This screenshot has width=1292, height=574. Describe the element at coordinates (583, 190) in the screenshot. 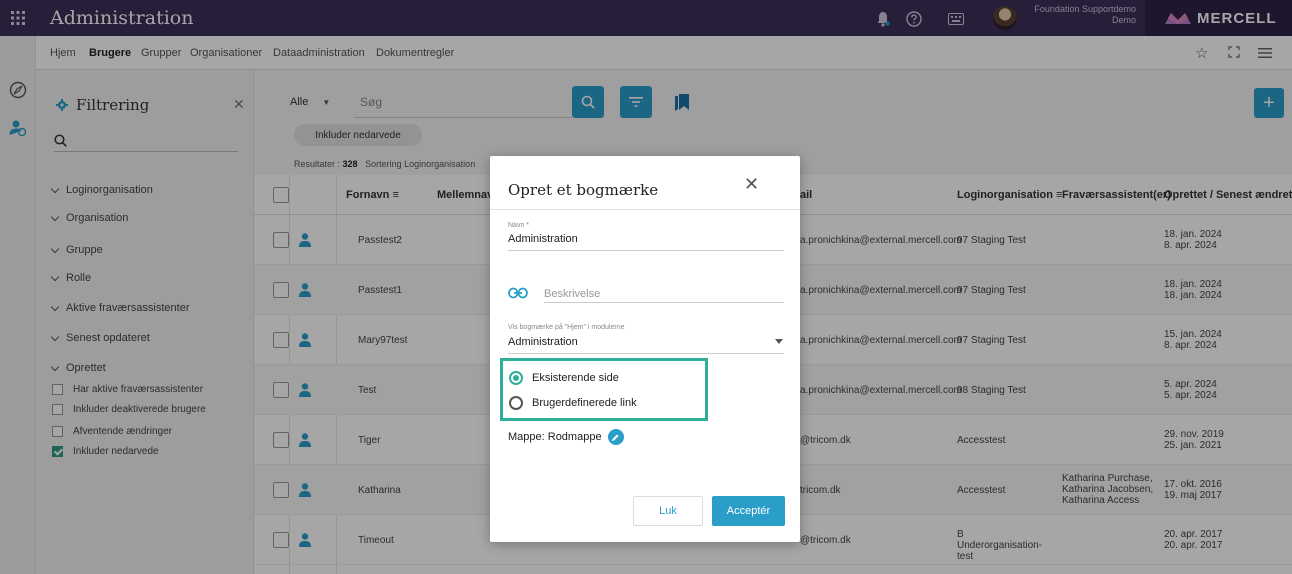

I see `dialog-title: Opret et bogmærke` at that location.